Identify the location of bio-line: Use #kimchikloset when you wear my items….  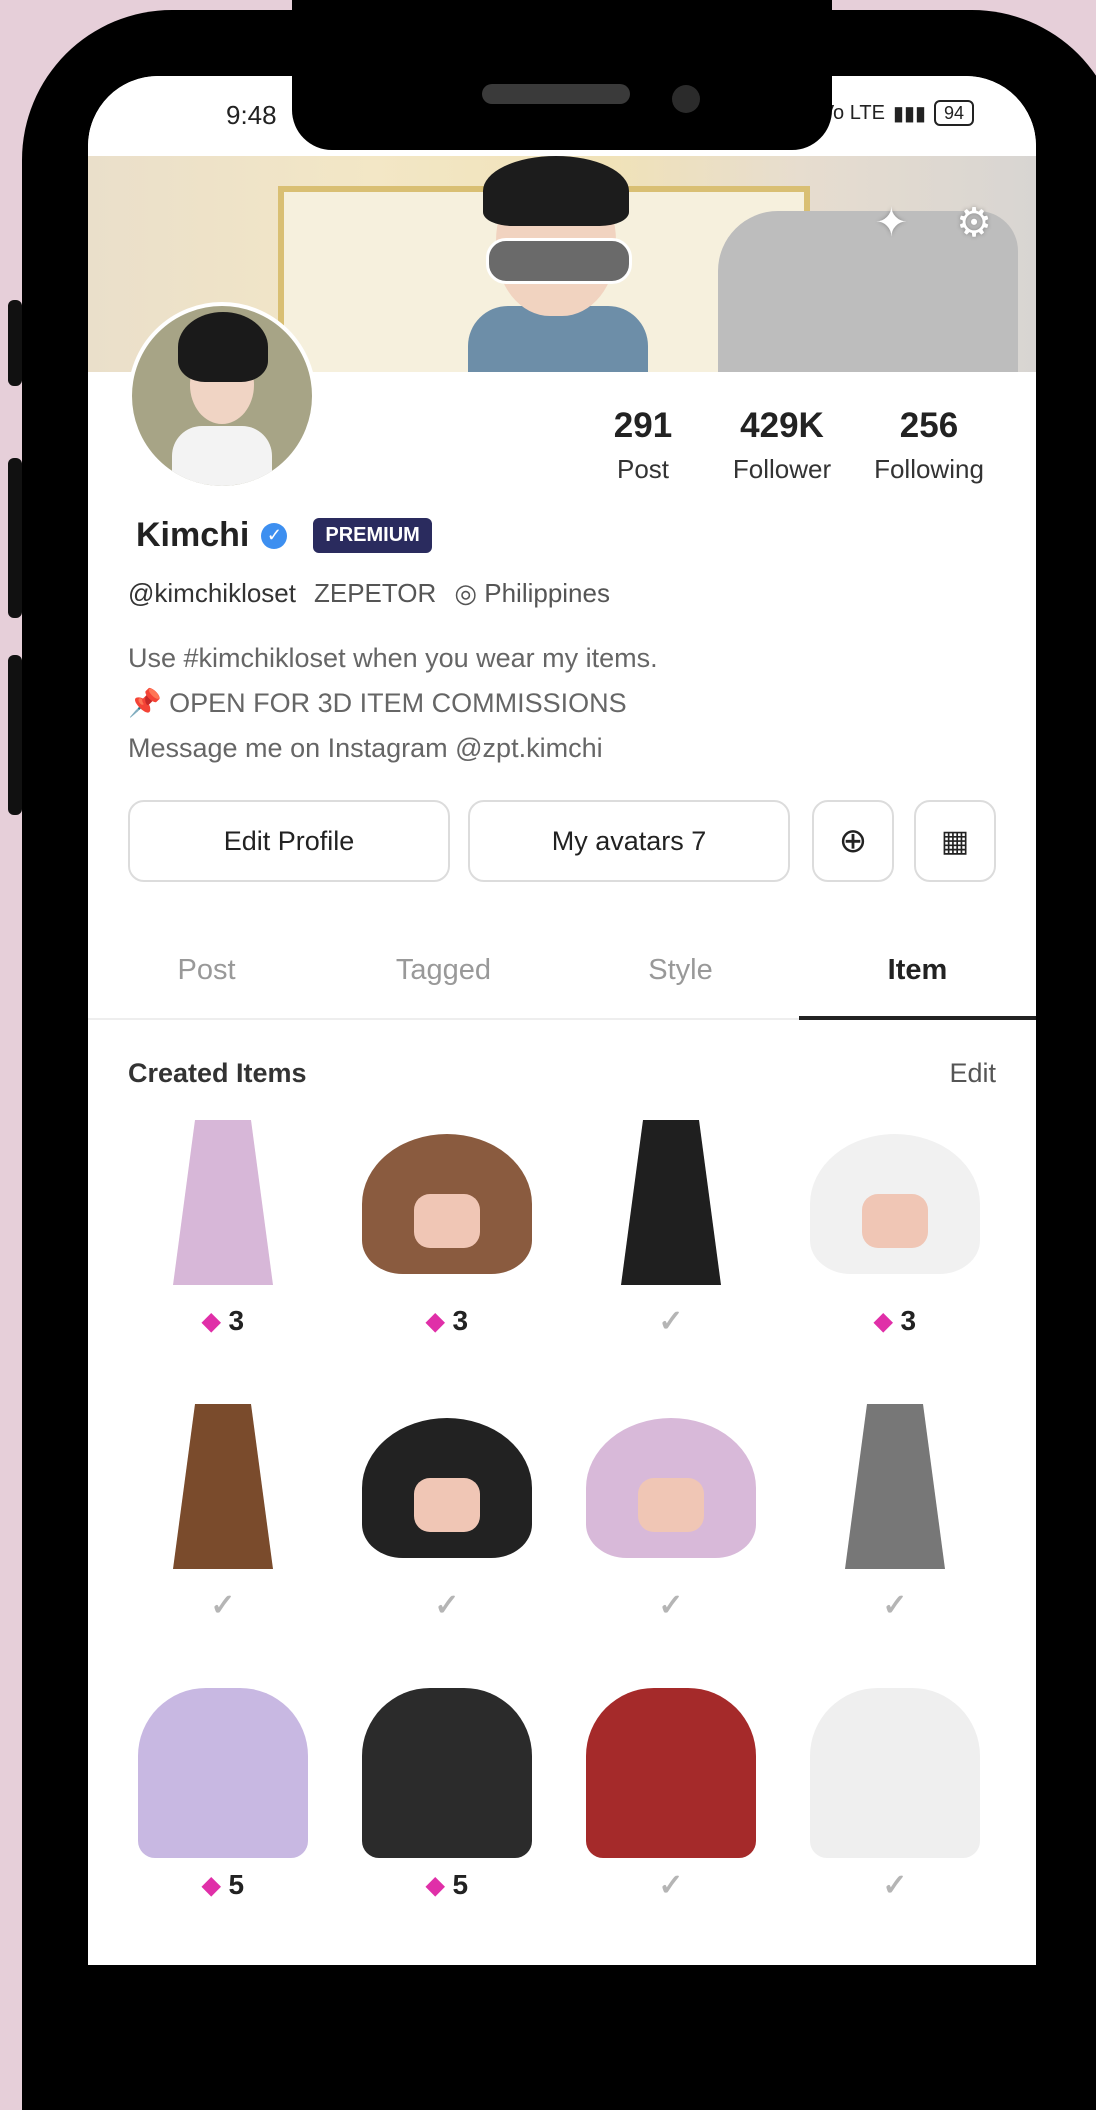
(393, 658).